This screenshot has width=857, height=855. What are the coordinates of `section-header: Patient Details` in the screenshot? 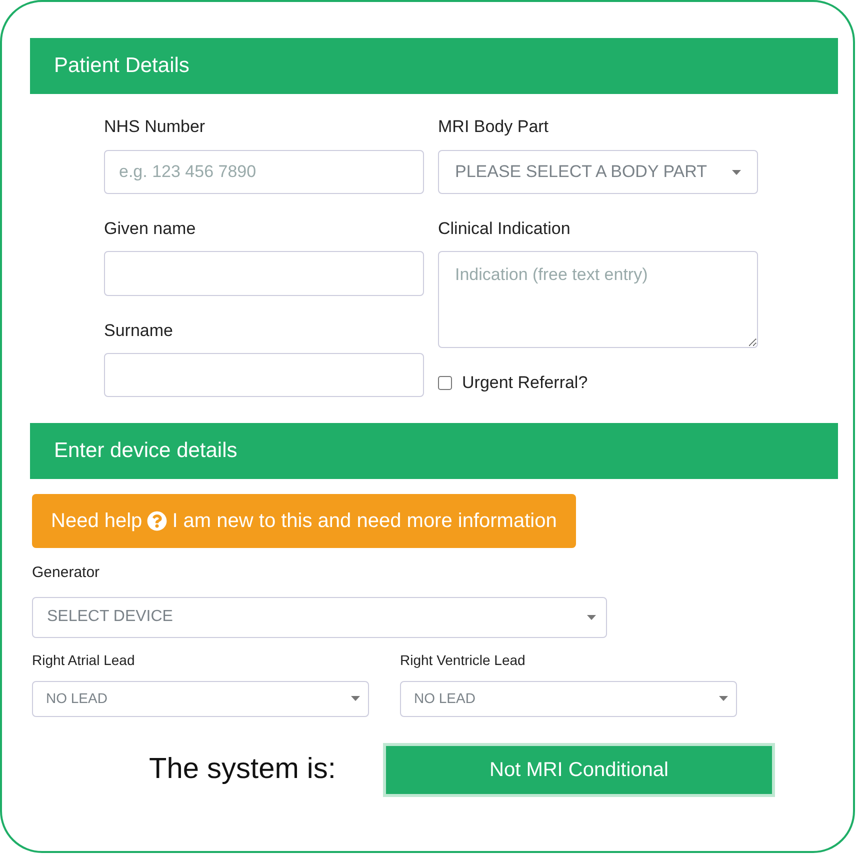 It's located at (434, 66).